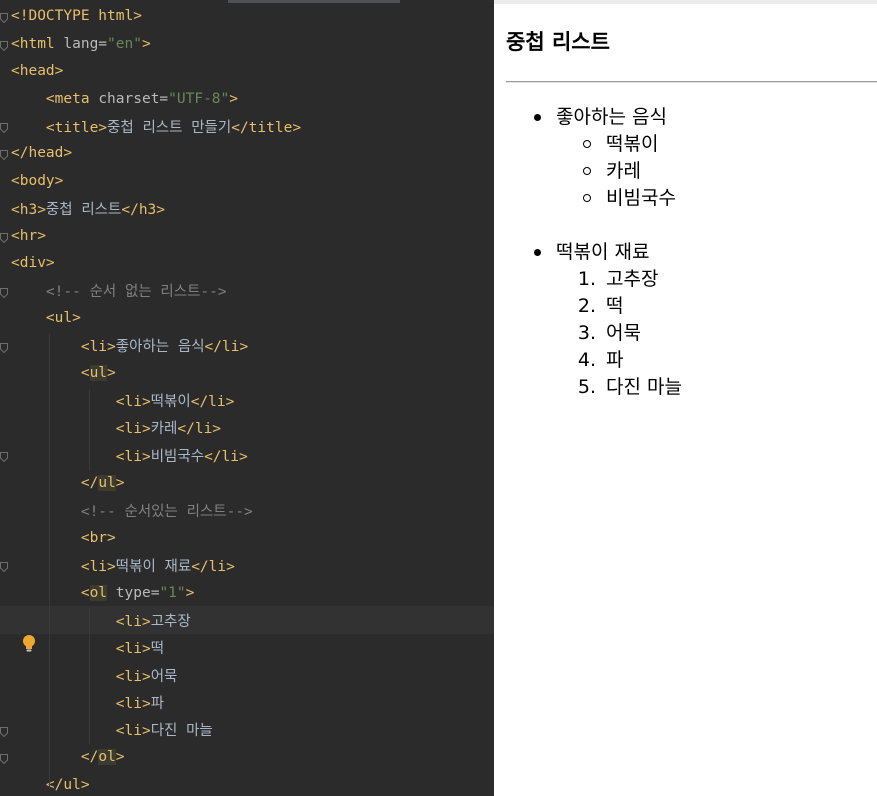 Image resolution: width=877 pixels, height=796 pixels. Describe the element at coordinates (55, 98) in the screenshot. I see `code-token: <meta` at that location.